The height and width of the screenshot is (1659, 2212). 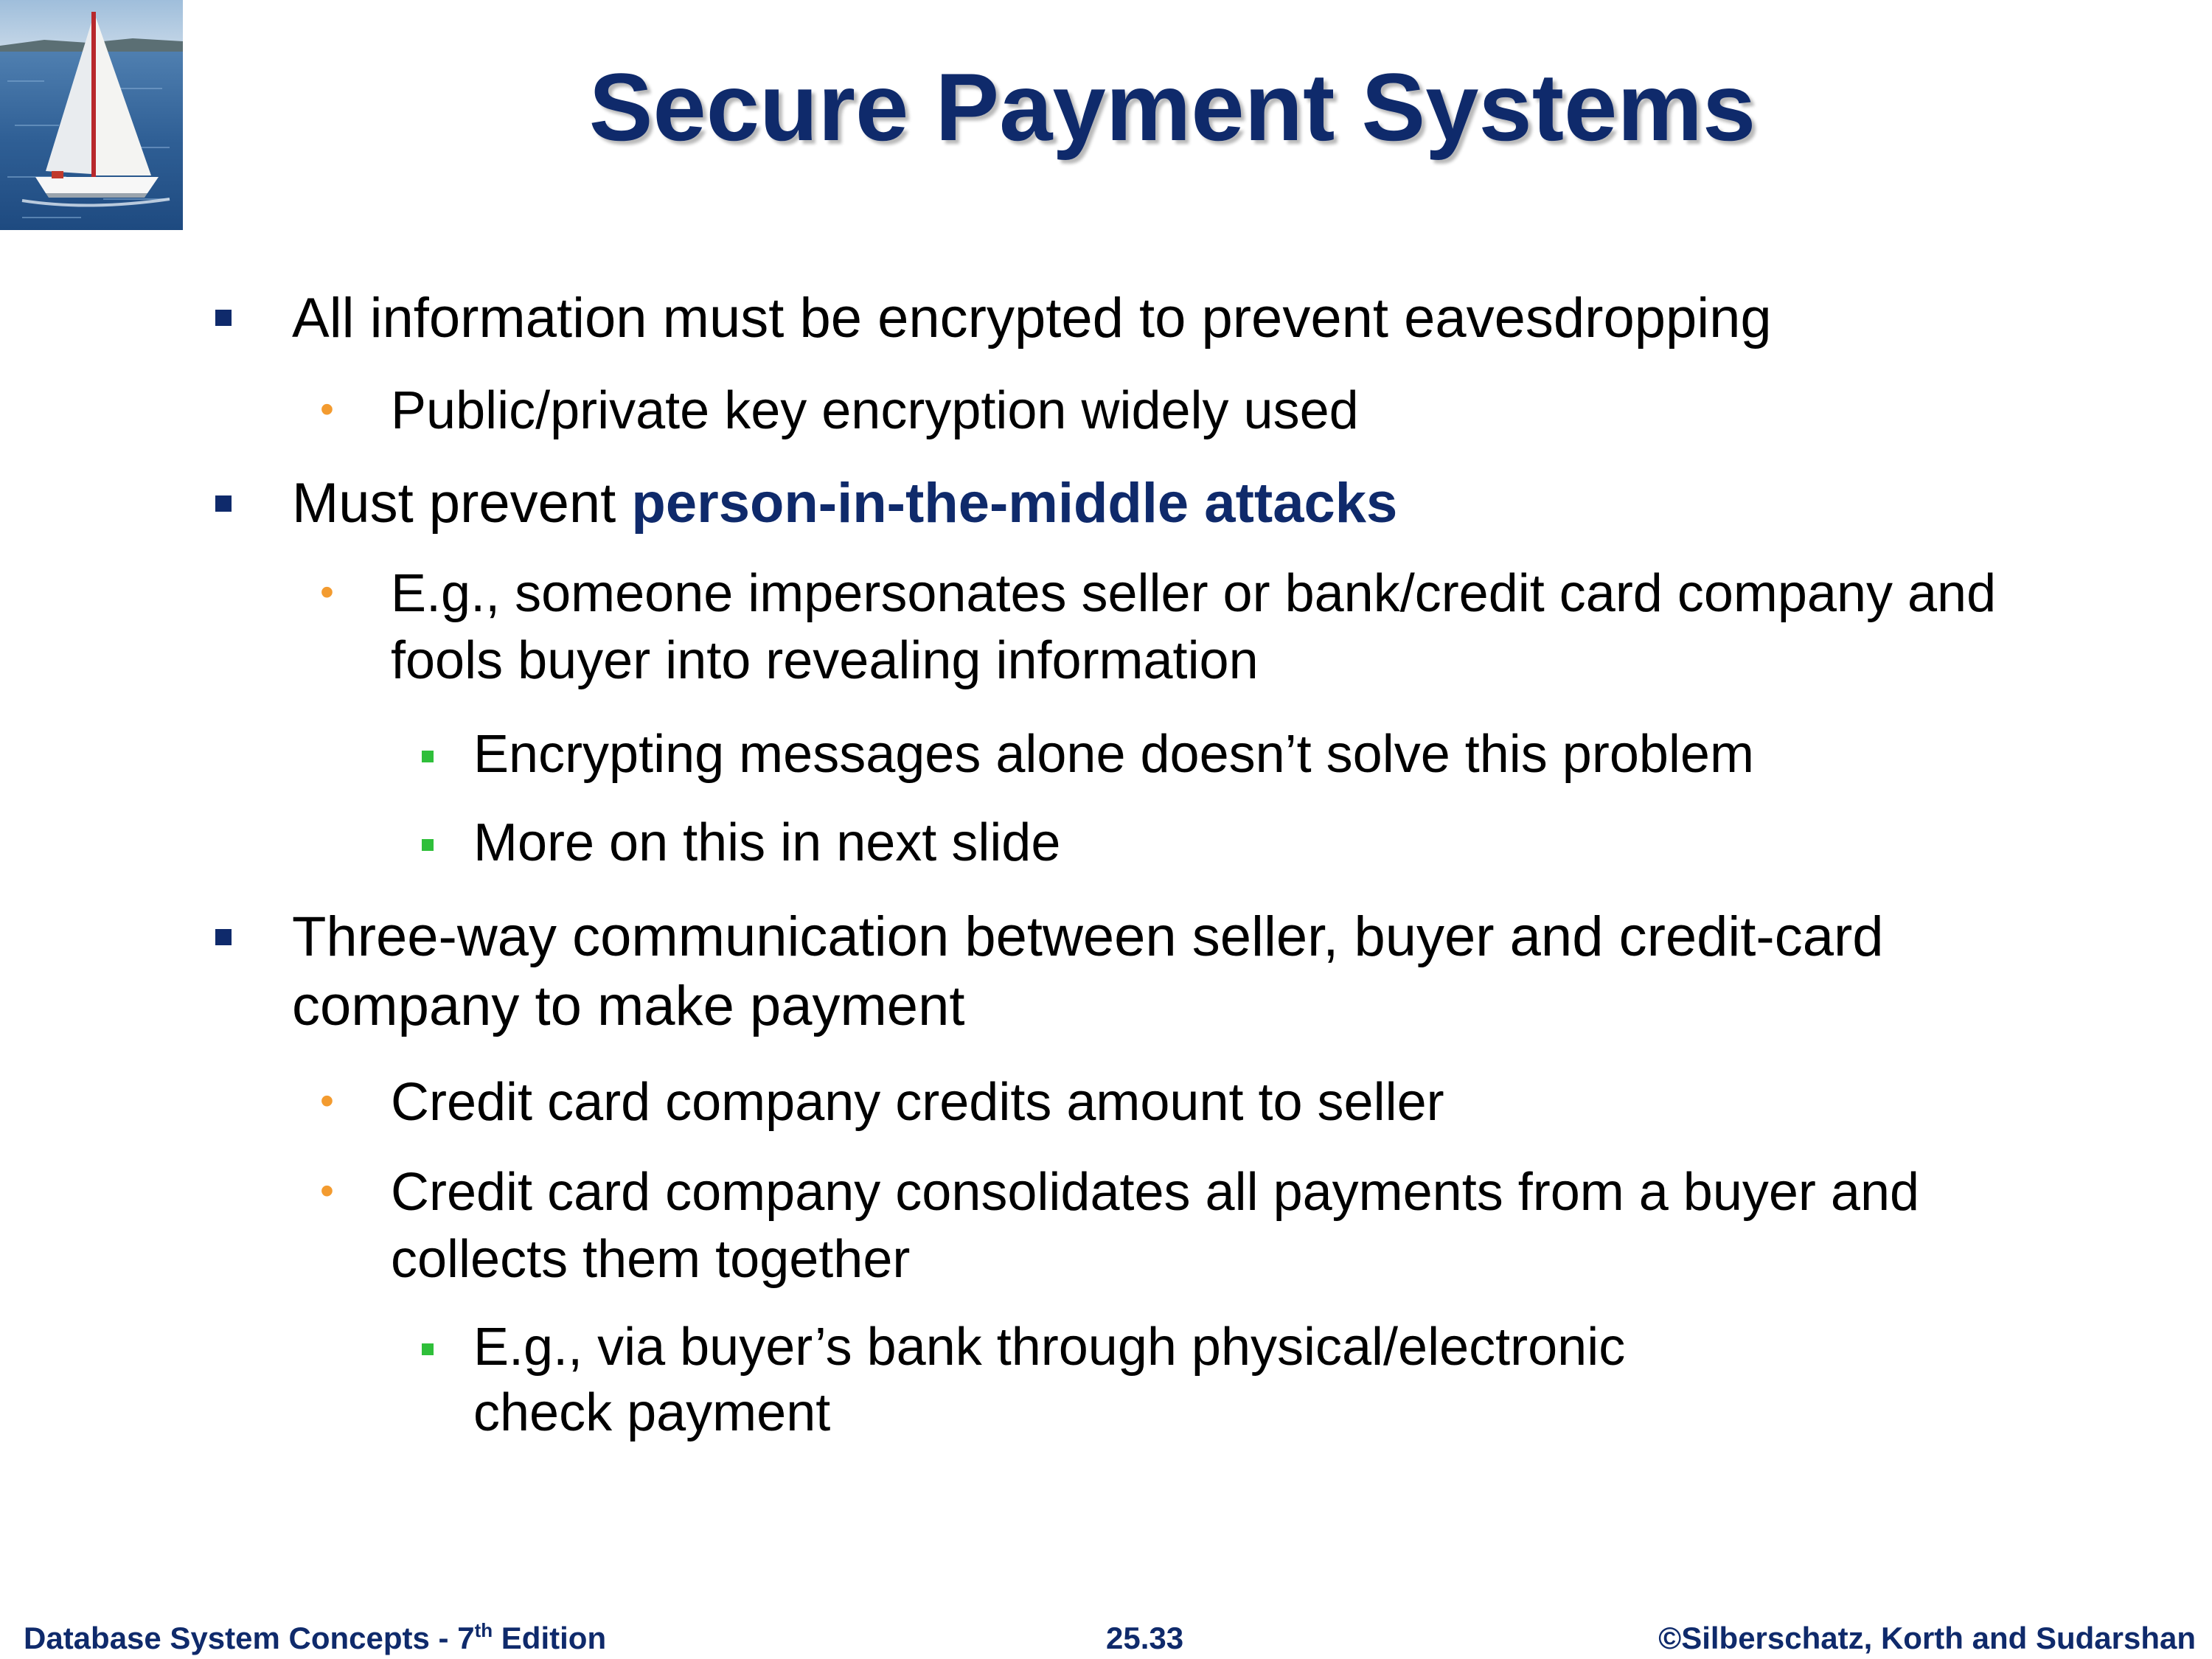 What do you see at coordinates (767, 842) in the screenshot?
I see `bullet-more-next-slide: More on this in next slide` at bounding box center [767, 842].